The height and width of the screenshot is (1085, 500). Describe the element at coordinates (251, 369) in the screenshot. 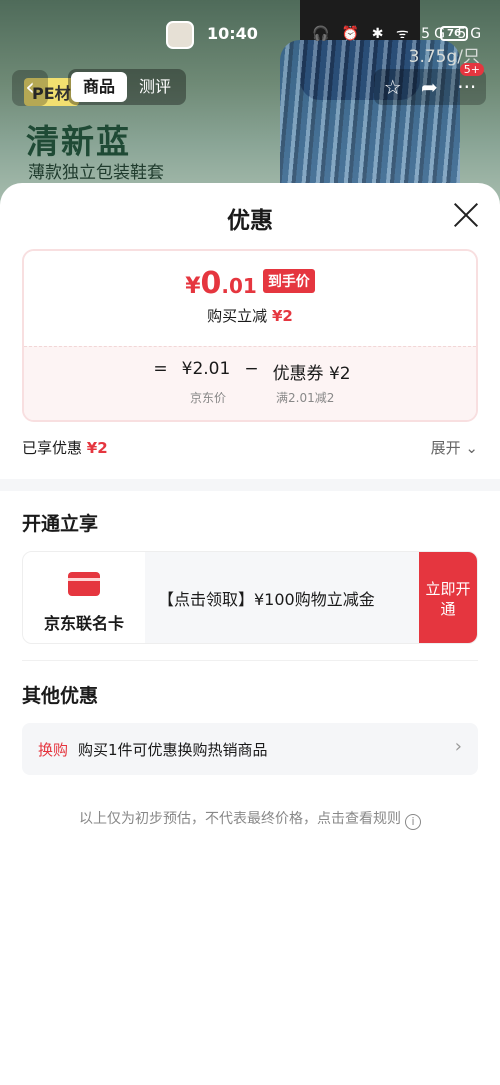

I see `formula-minus: −` at that location.